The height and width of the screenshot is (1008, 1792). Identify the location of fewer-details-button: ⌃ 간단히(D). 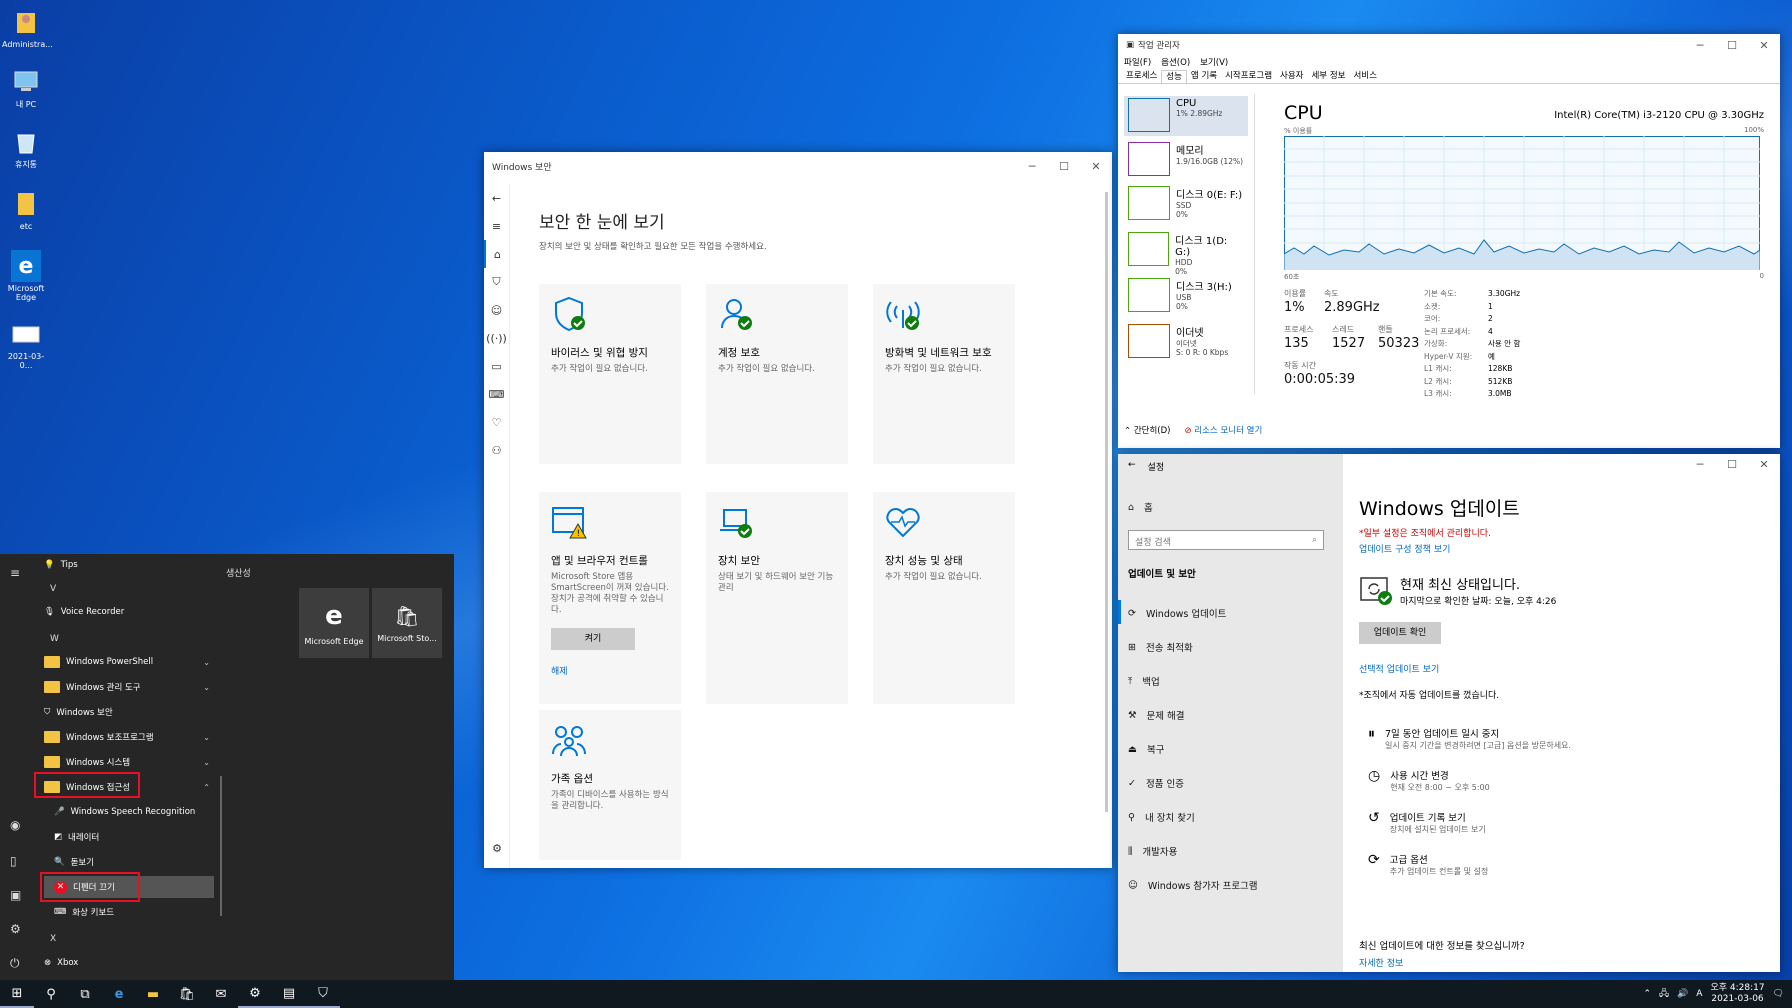
(1147, 430).